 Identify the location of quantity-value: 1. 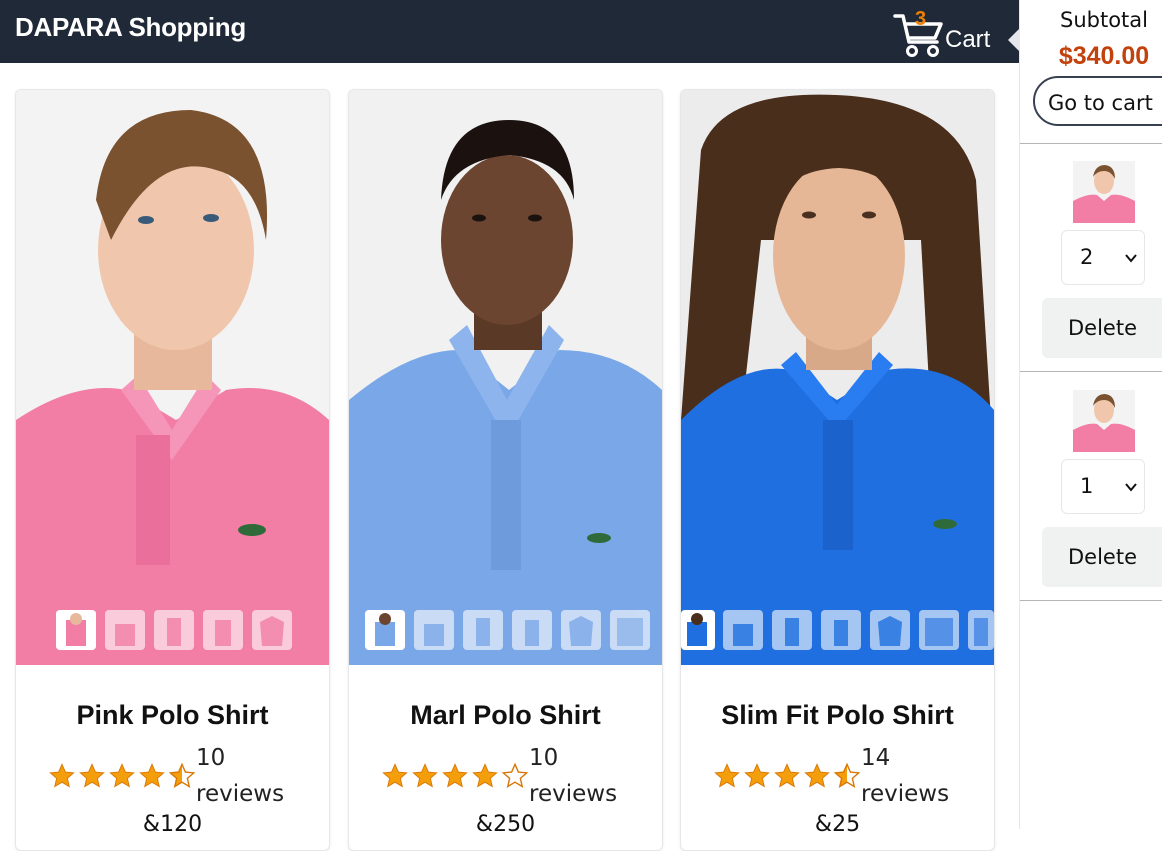
(1087, 486).